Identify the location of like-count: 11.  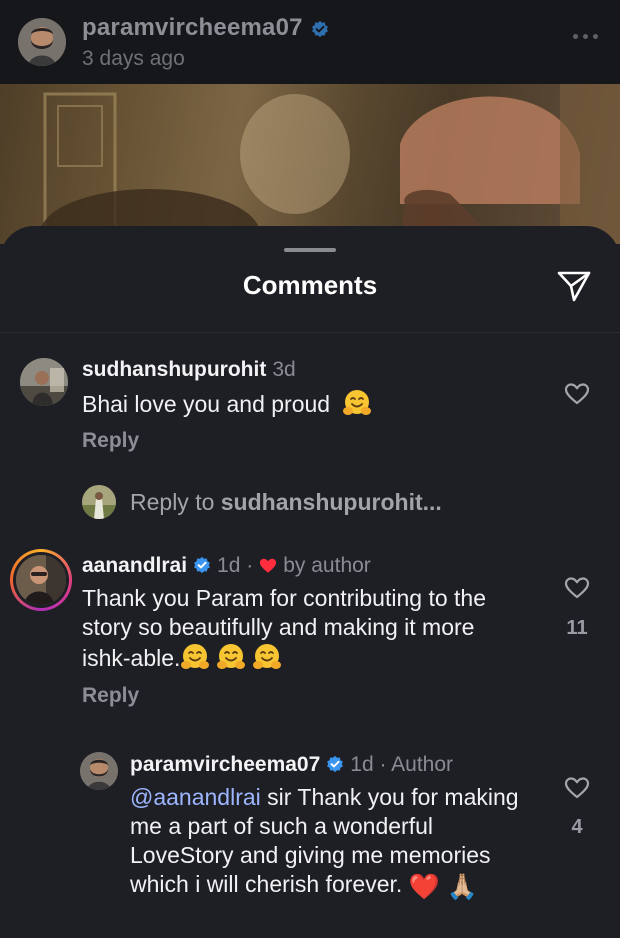
(577, 628).